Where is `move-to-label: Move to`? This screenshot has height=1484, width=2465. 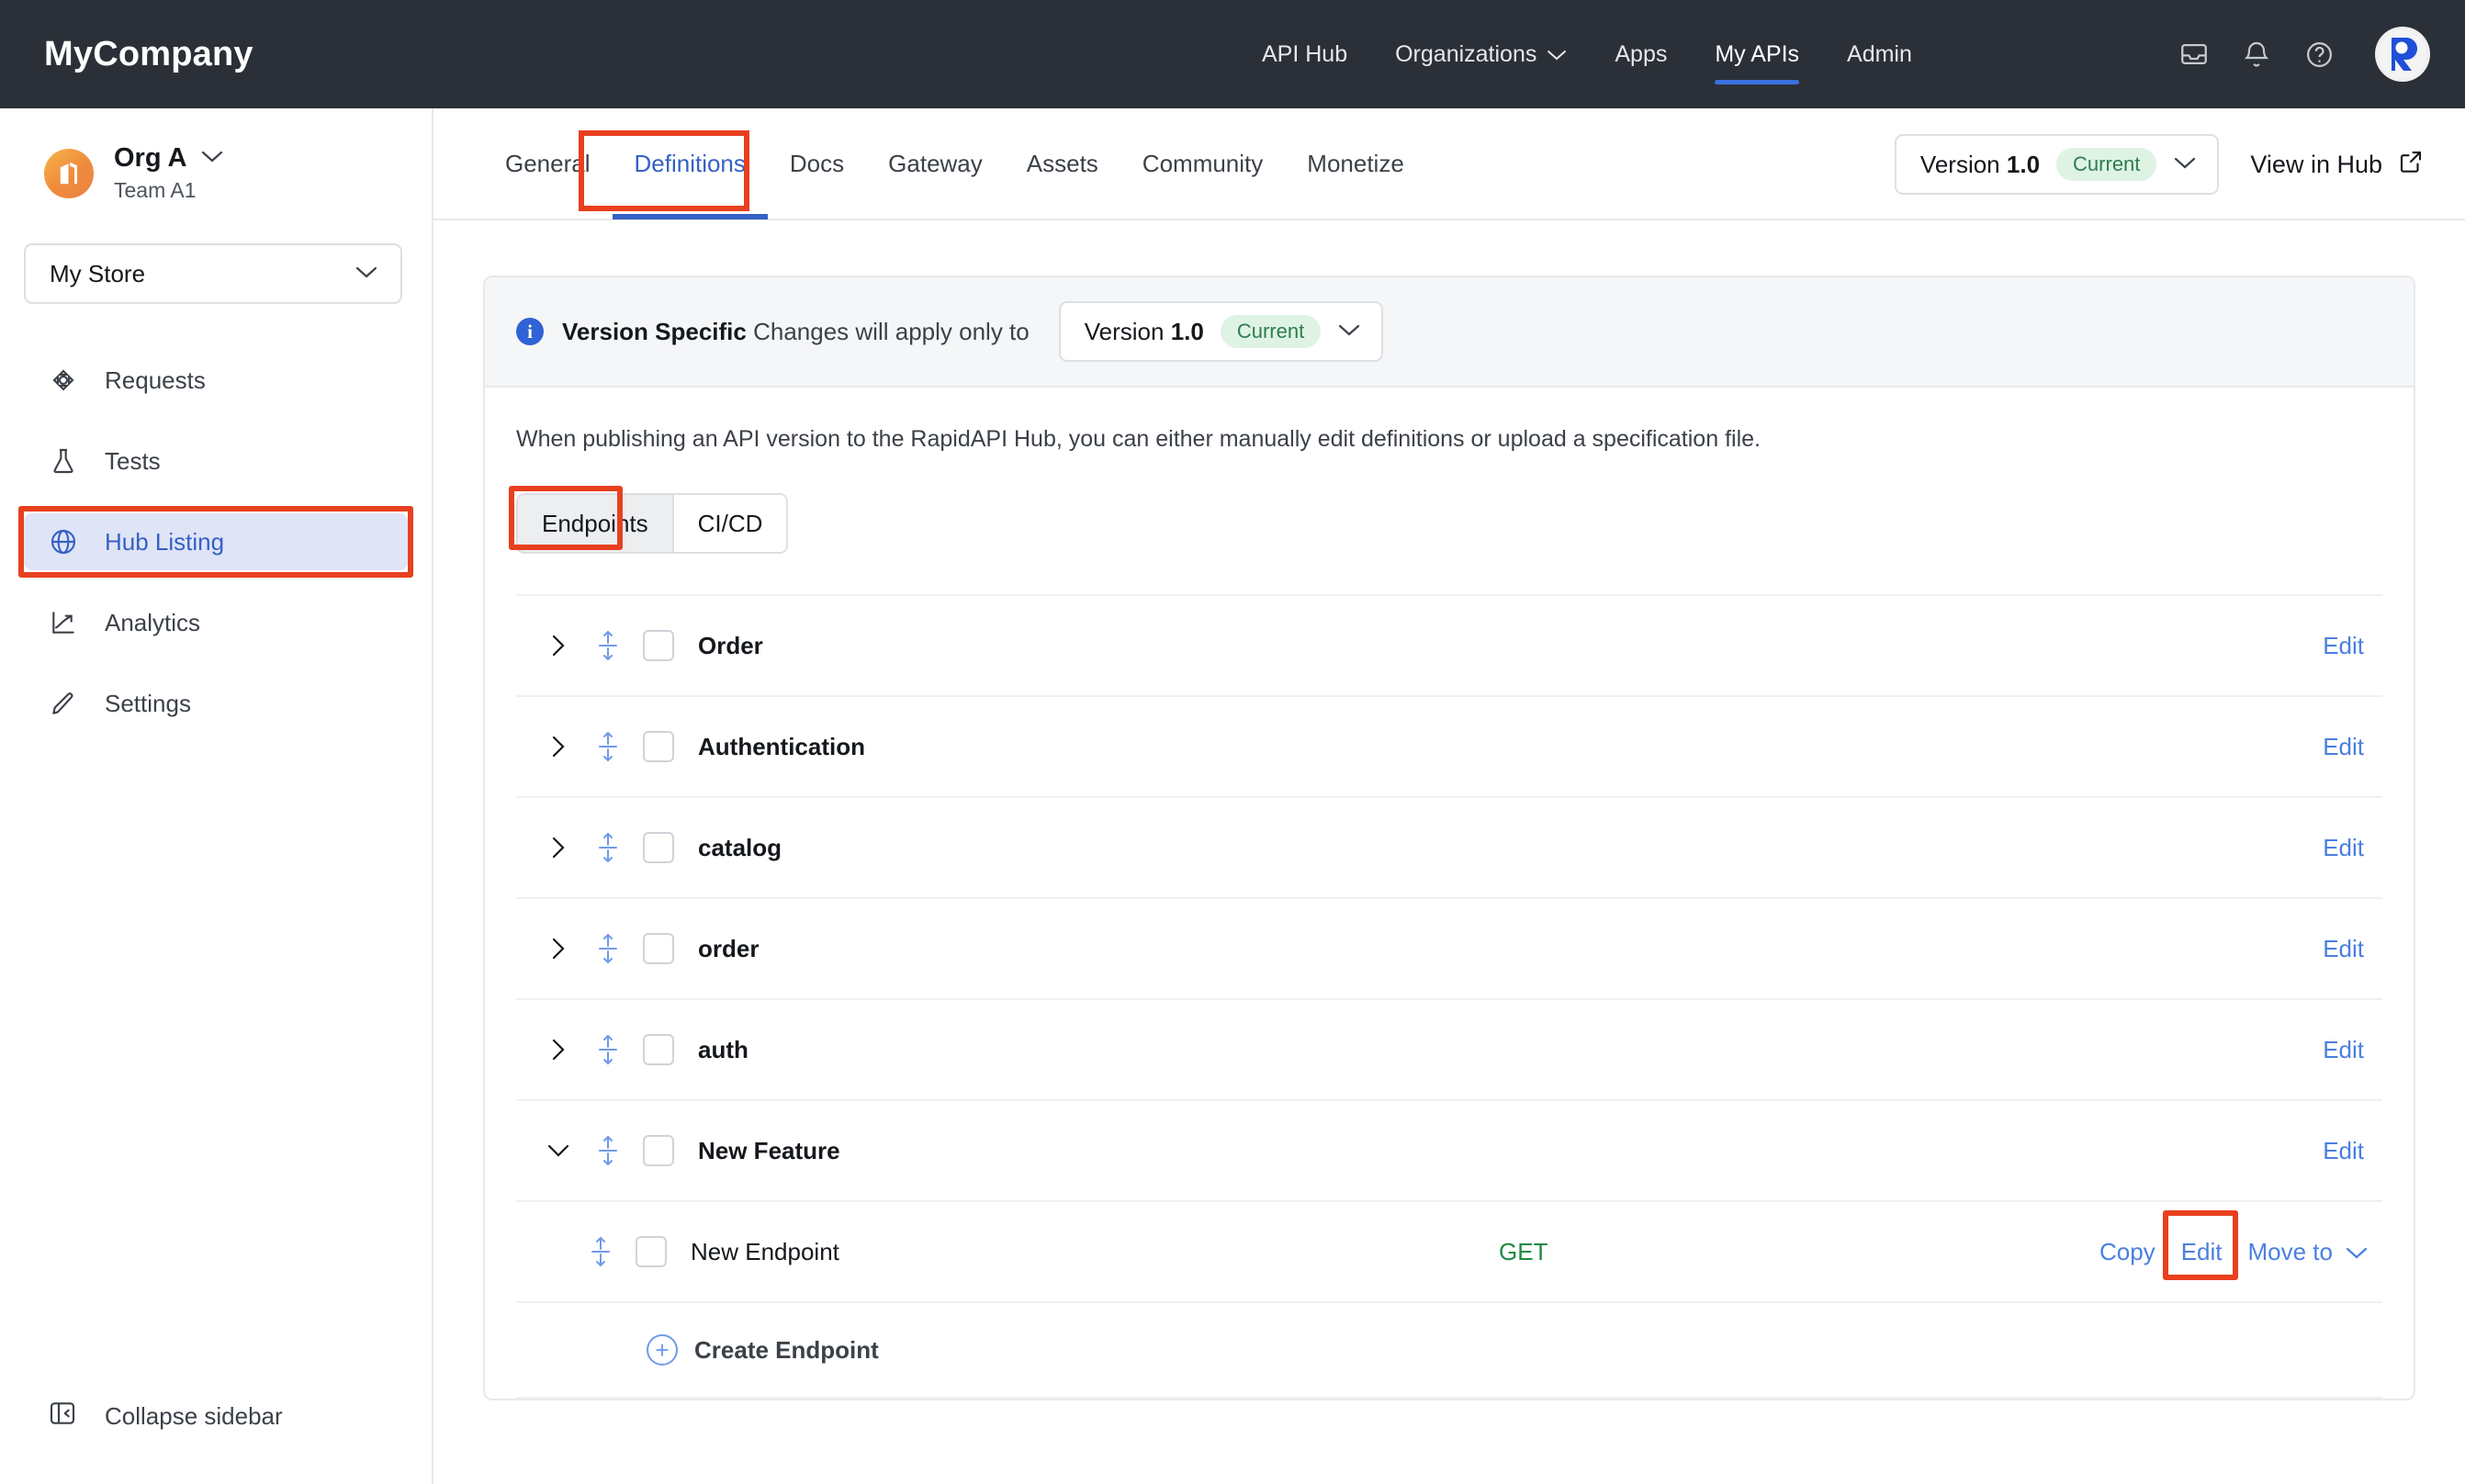 move-to-label: Move to is located at coordinates (2290, 1251).